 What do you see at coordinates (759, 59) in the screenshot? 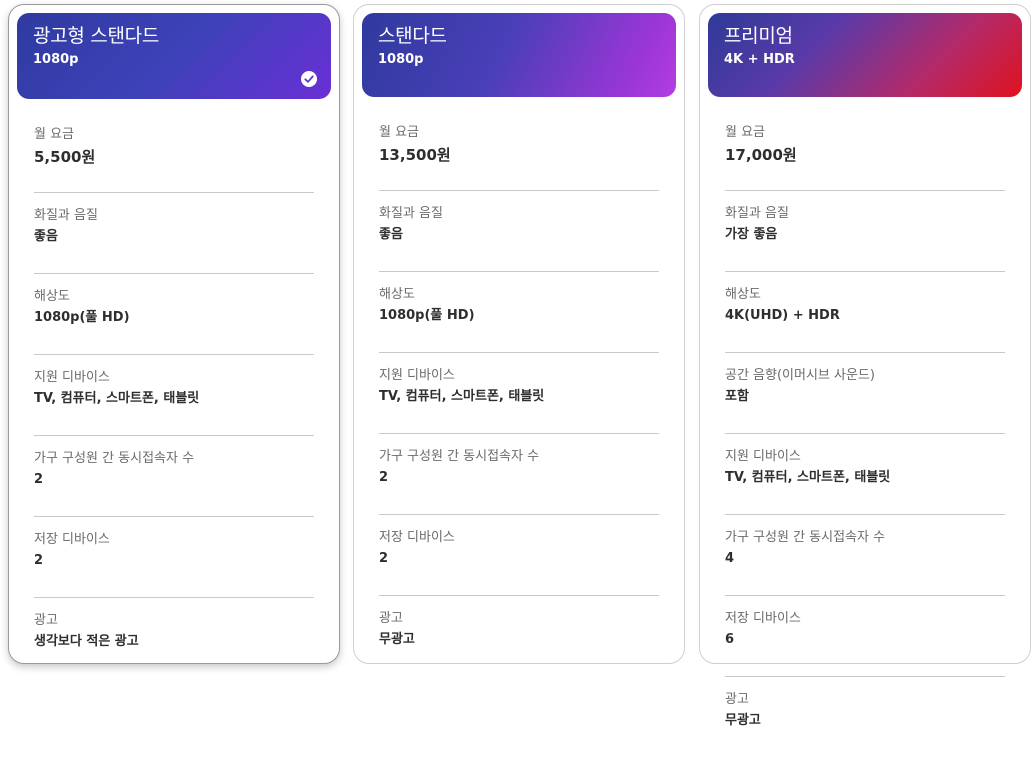
I see `plan-resolution-badge: 4K + HDR` at bounding box center [759, 59].